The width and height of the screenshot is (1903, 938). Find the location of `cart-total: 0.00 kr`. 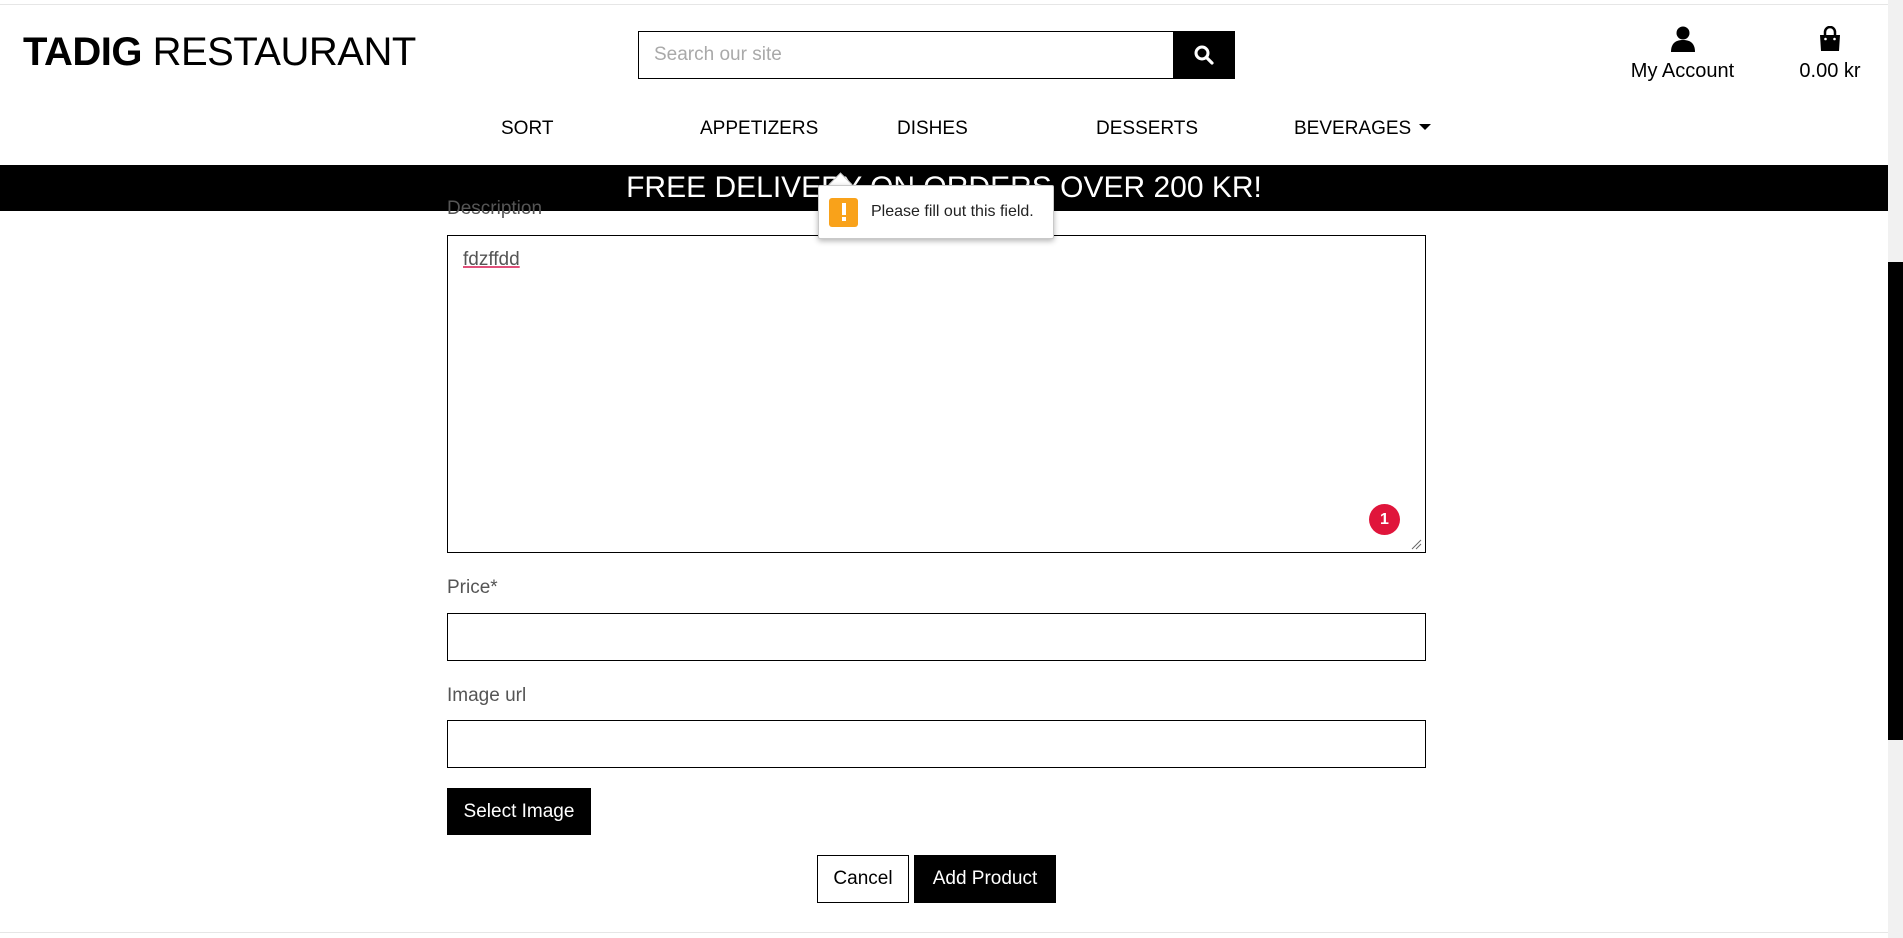

cart-total: 0.00 kr is located at coordinates (1830, 71).